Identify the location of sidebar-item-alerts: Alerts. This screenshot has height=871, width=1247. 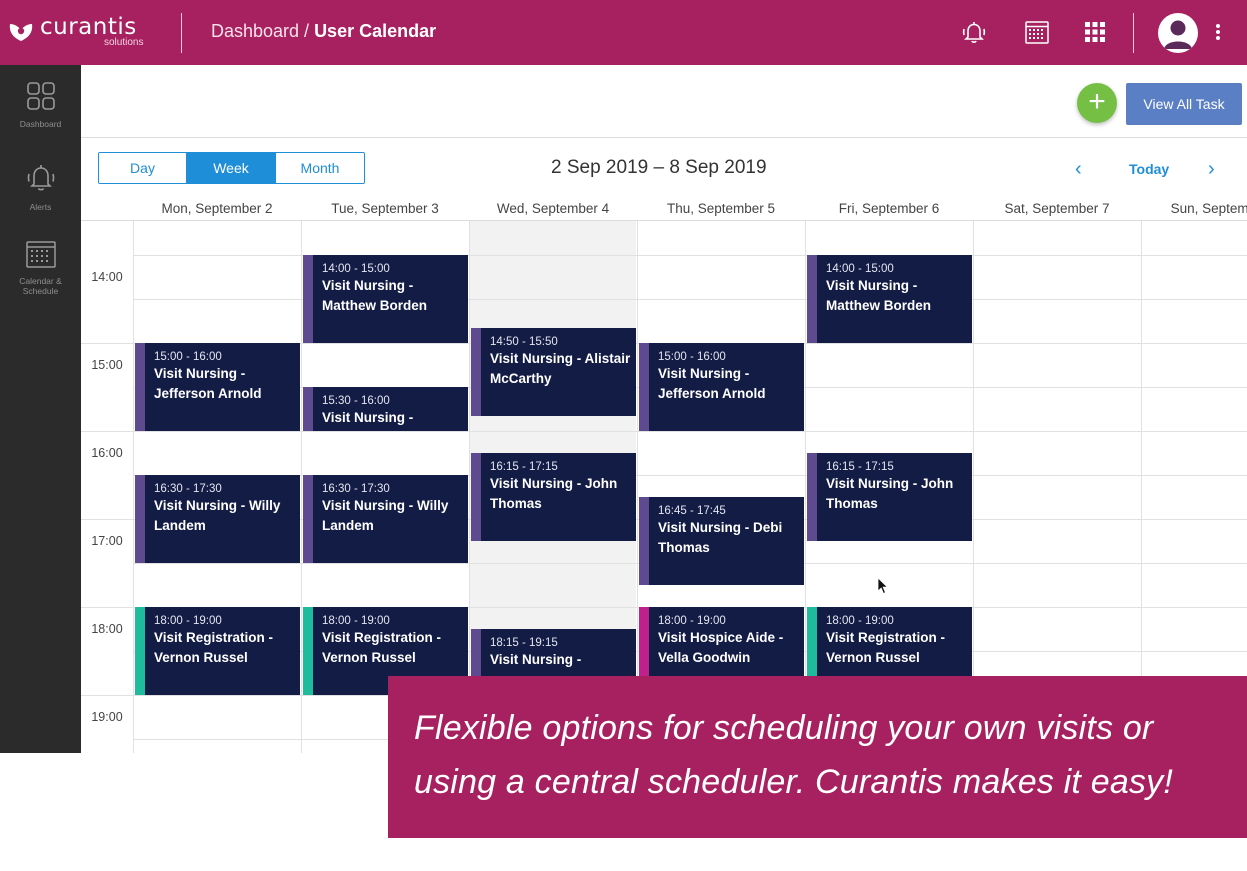
(40, 186).